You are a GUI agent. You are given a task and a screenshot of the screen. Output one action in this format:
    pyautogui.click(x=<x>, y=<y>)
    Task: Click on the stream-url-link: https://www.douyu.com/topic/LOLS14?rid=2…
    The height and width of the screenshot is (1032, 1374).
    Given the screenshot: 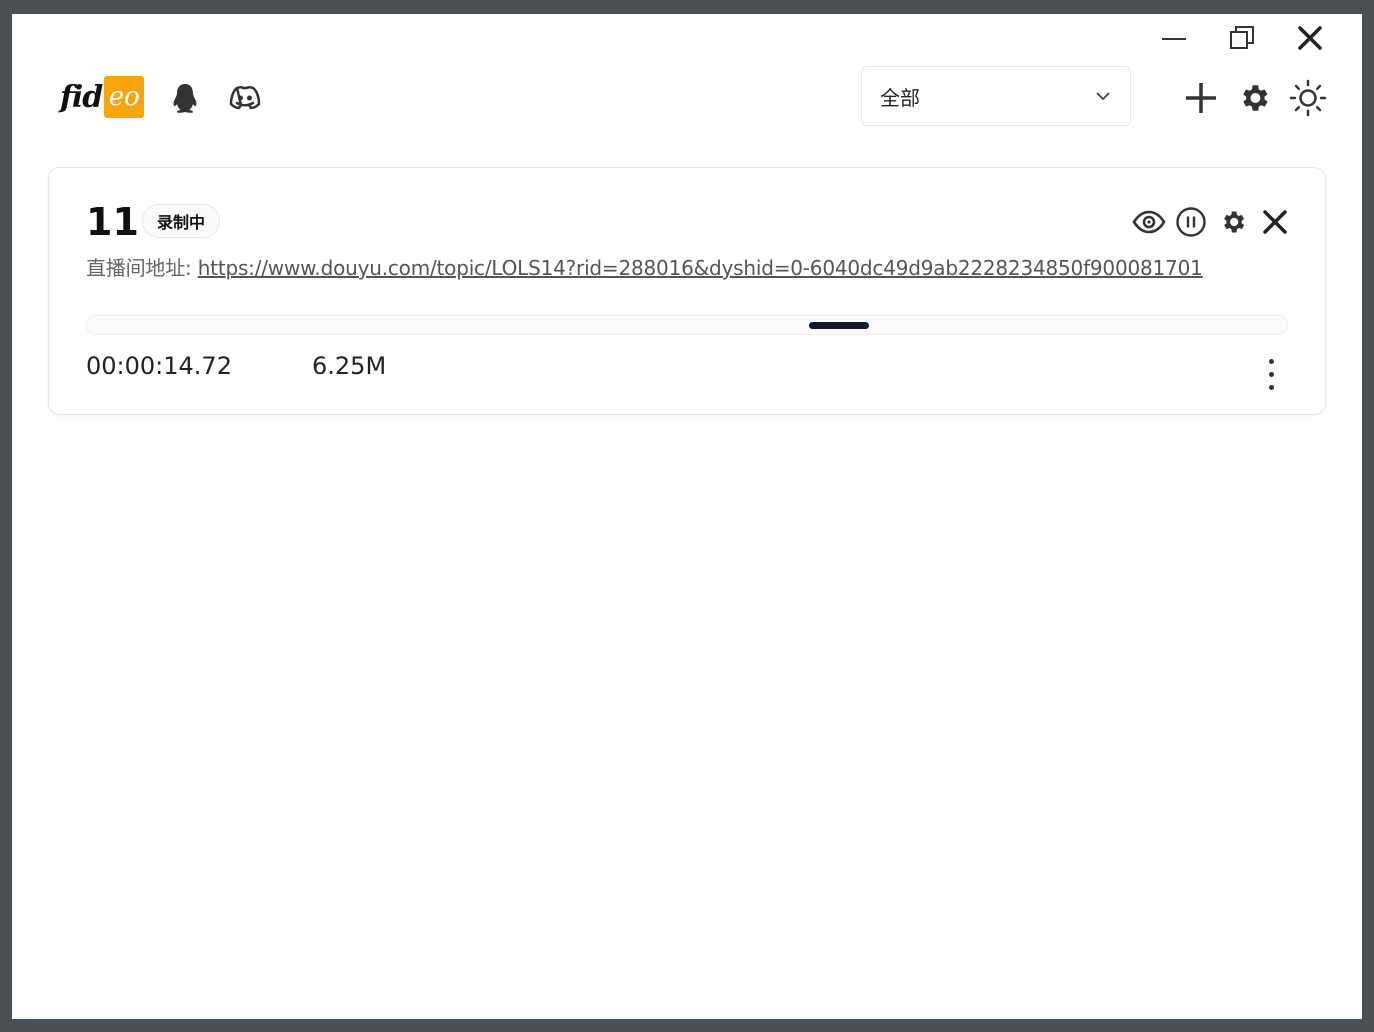 What is the action you would take?
    pyautogui.click(x=700, y=268)
    